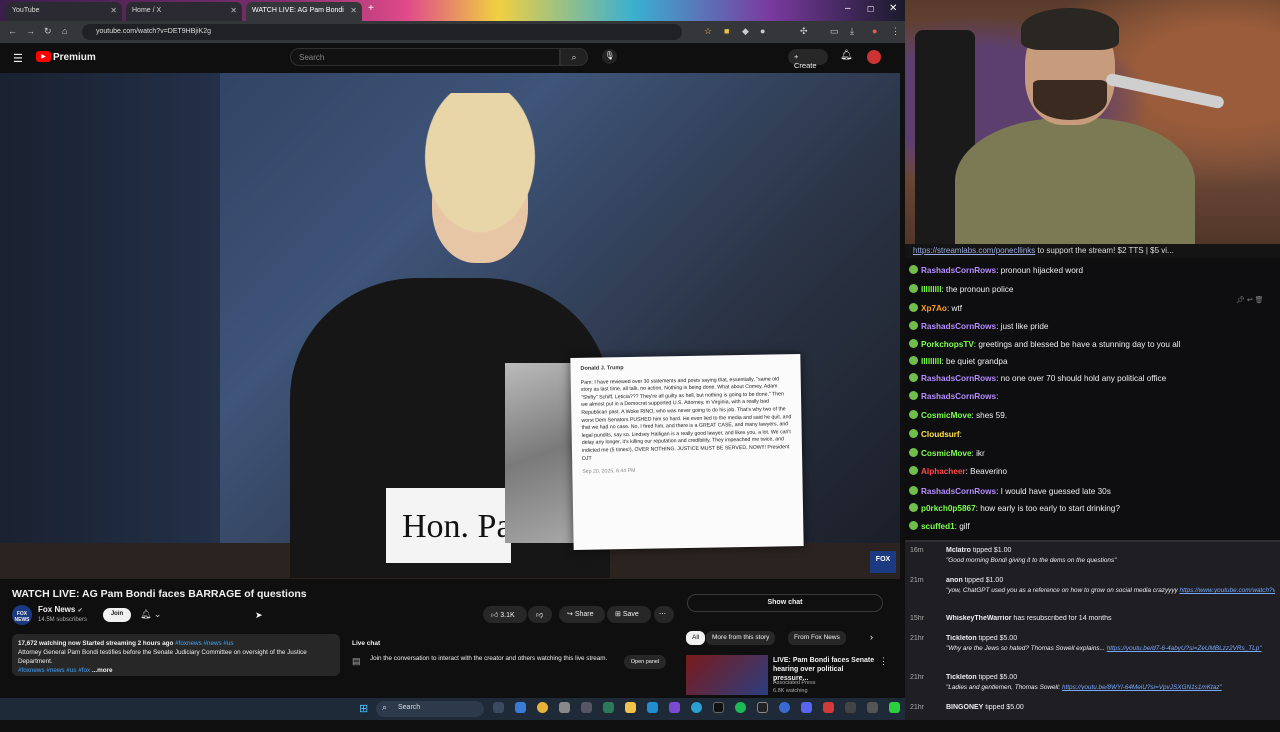  I want to click on back-icon: ←, so click(12, 31).